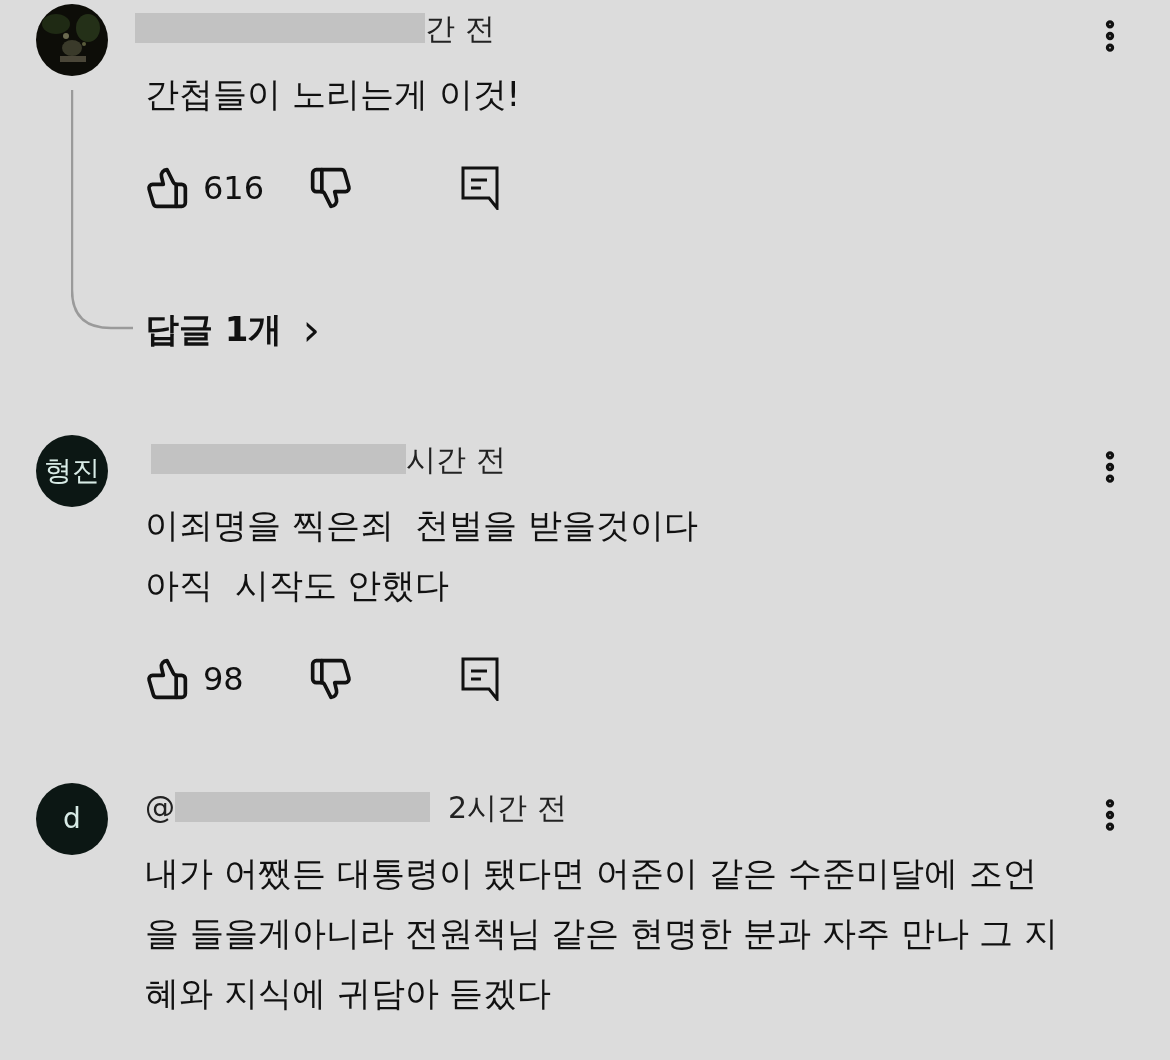  I want to click on like-count: 616, so click(233, 188).